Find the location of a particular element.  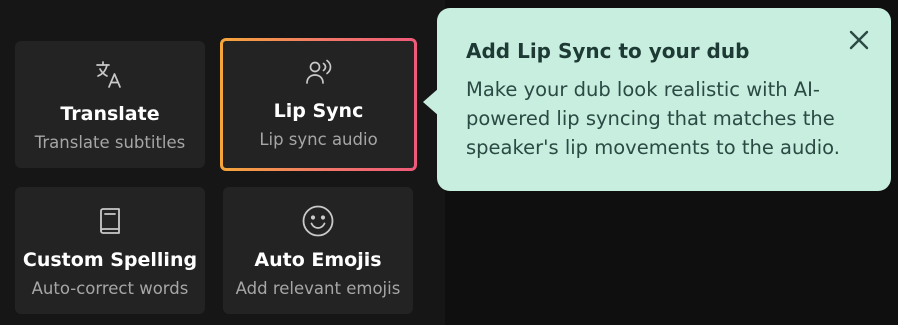

translate-card: Translate Translate subtitles is located at coordinates (110, 104).